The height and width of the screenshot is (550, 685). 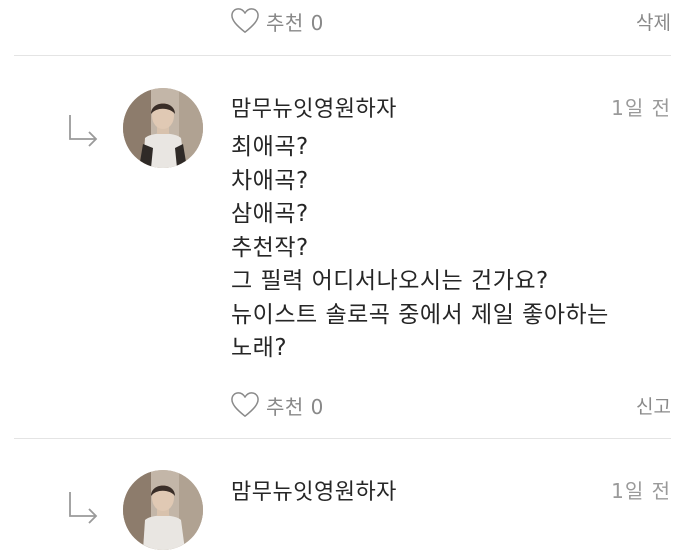 I want to click on comment-line: 차애곡?, so click(x=270, y=180).